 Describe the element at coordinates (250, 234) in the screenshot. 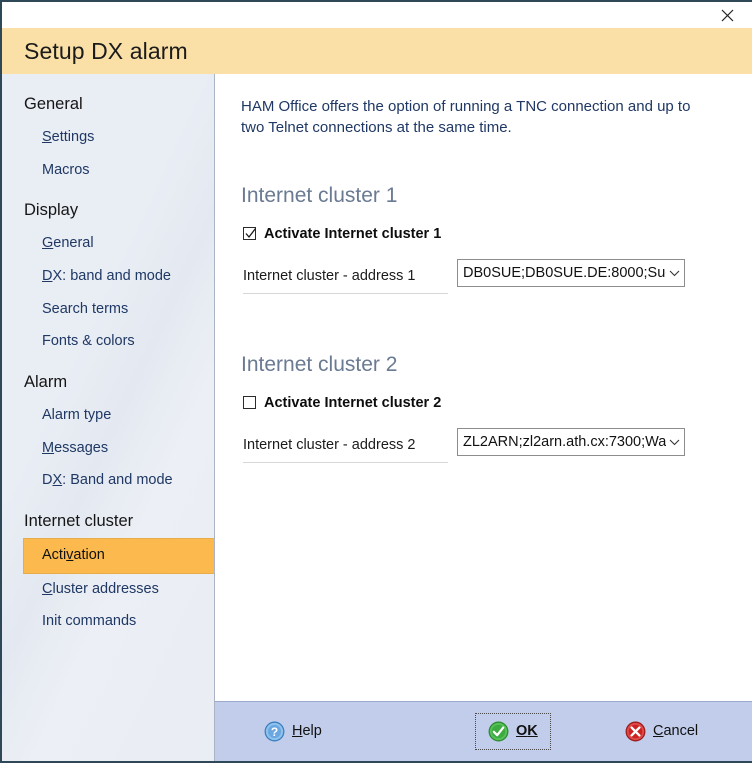

I see `activate-cluster-1-checkbox` at that location.